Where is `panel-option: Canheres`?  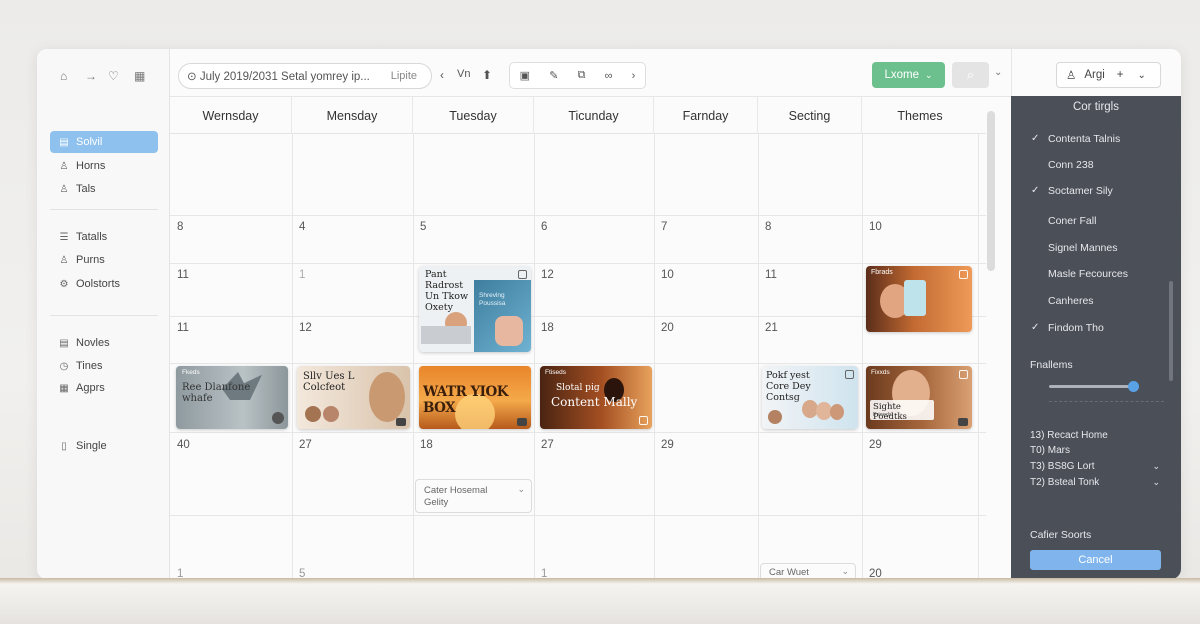 panel-option: Canheres is located at coordinates (1062, 301).